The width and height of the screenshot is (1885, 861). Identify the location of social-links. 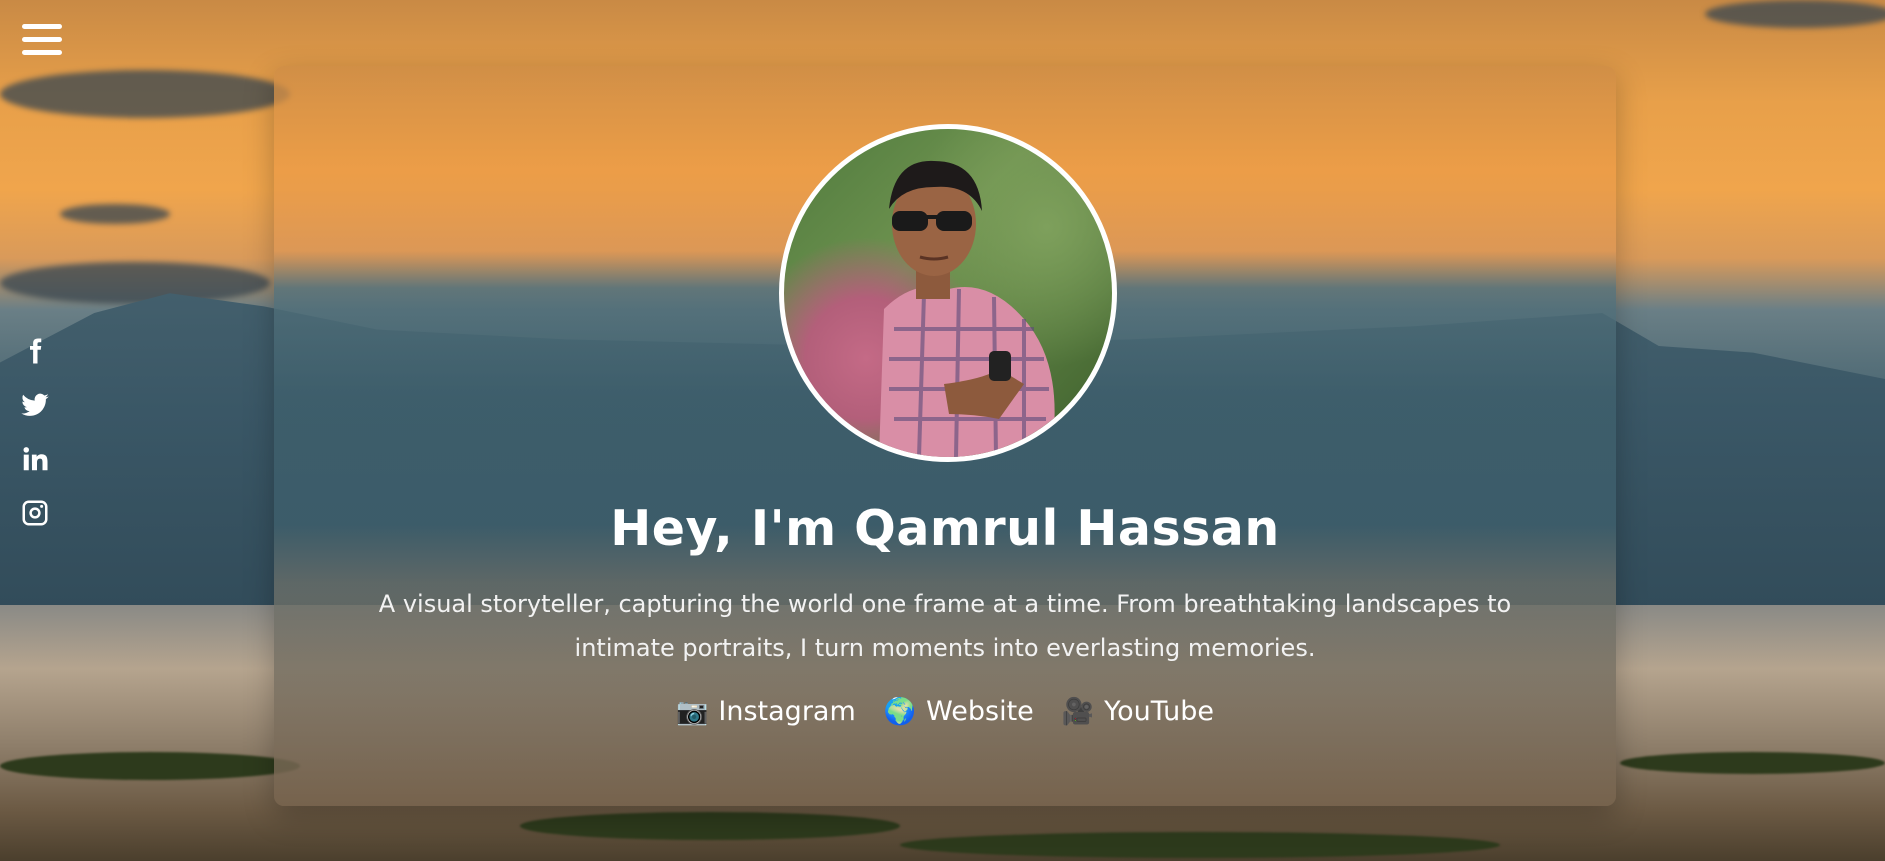
(36, 444).